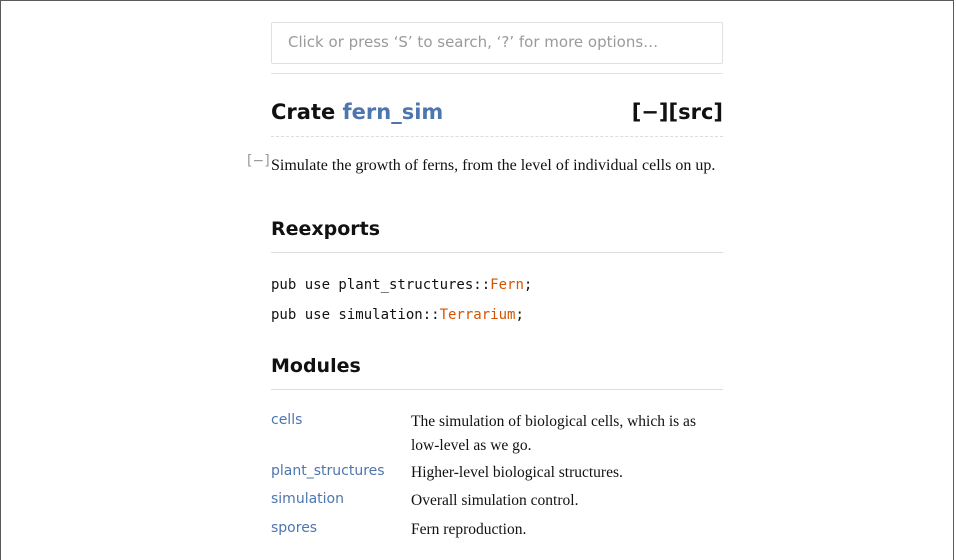 The width and height of the screenshot is (956, 560). Describe the element at coordinates (393, 112) in the screenshot. I see `crate-name-link: fern_sim` at that location.